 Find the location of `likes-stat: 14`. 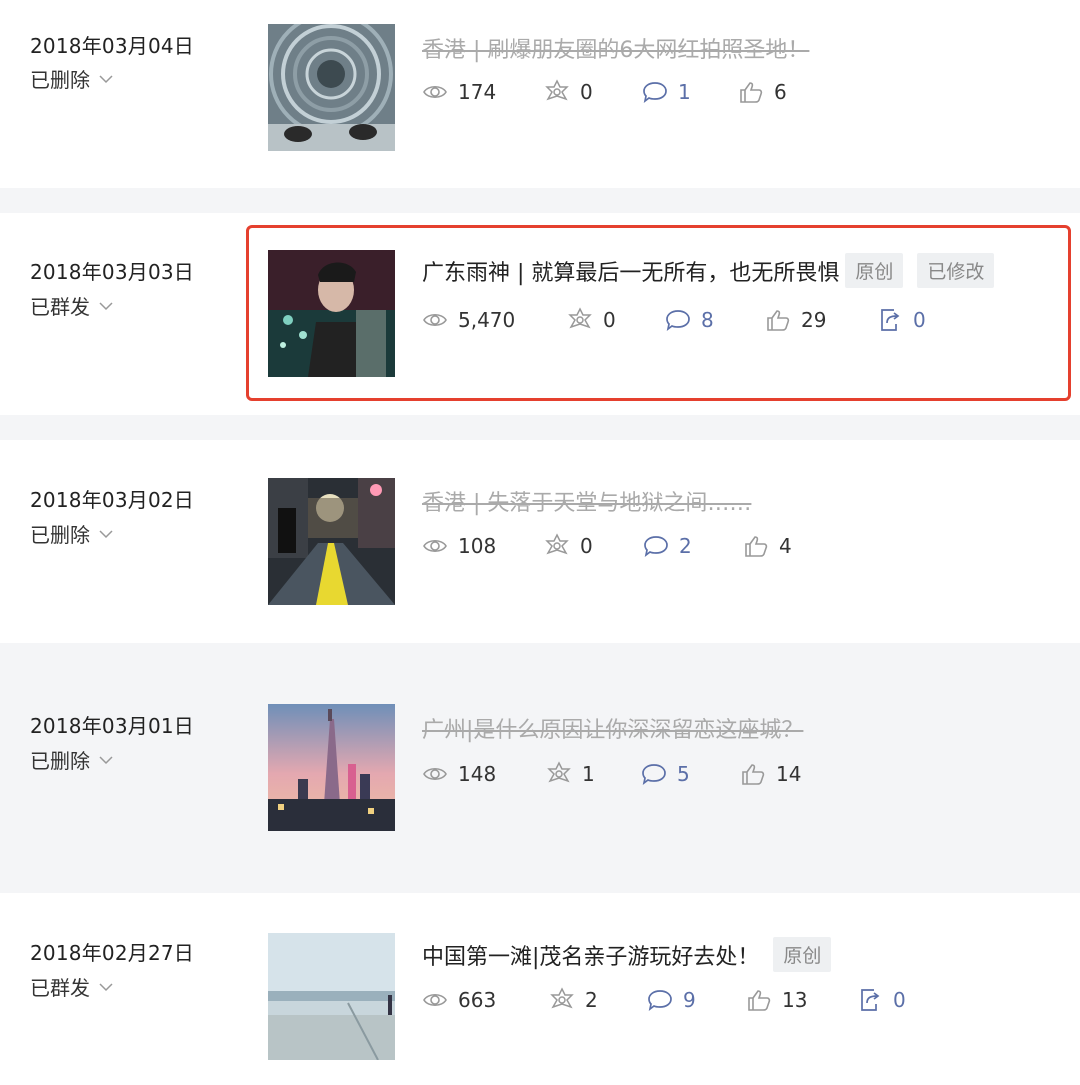

likes-stat: 14 is located at coordinates (770, 774).